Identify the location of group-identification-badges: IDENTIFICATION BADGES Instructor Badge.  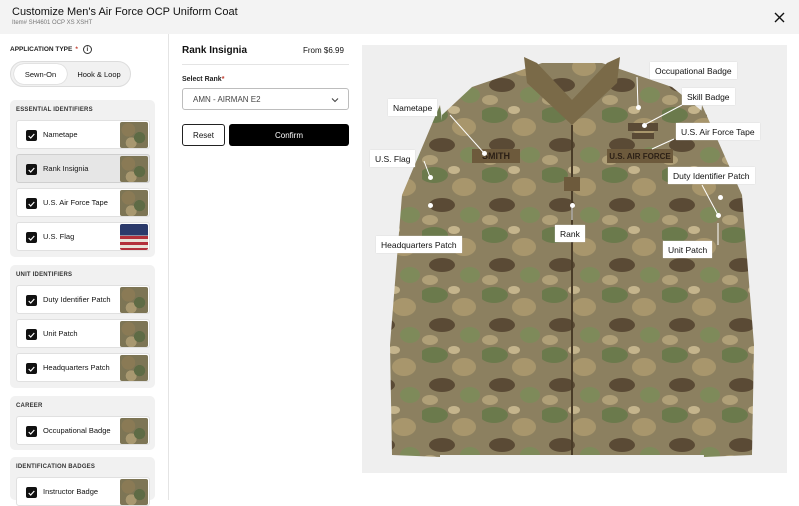
(82, 481).